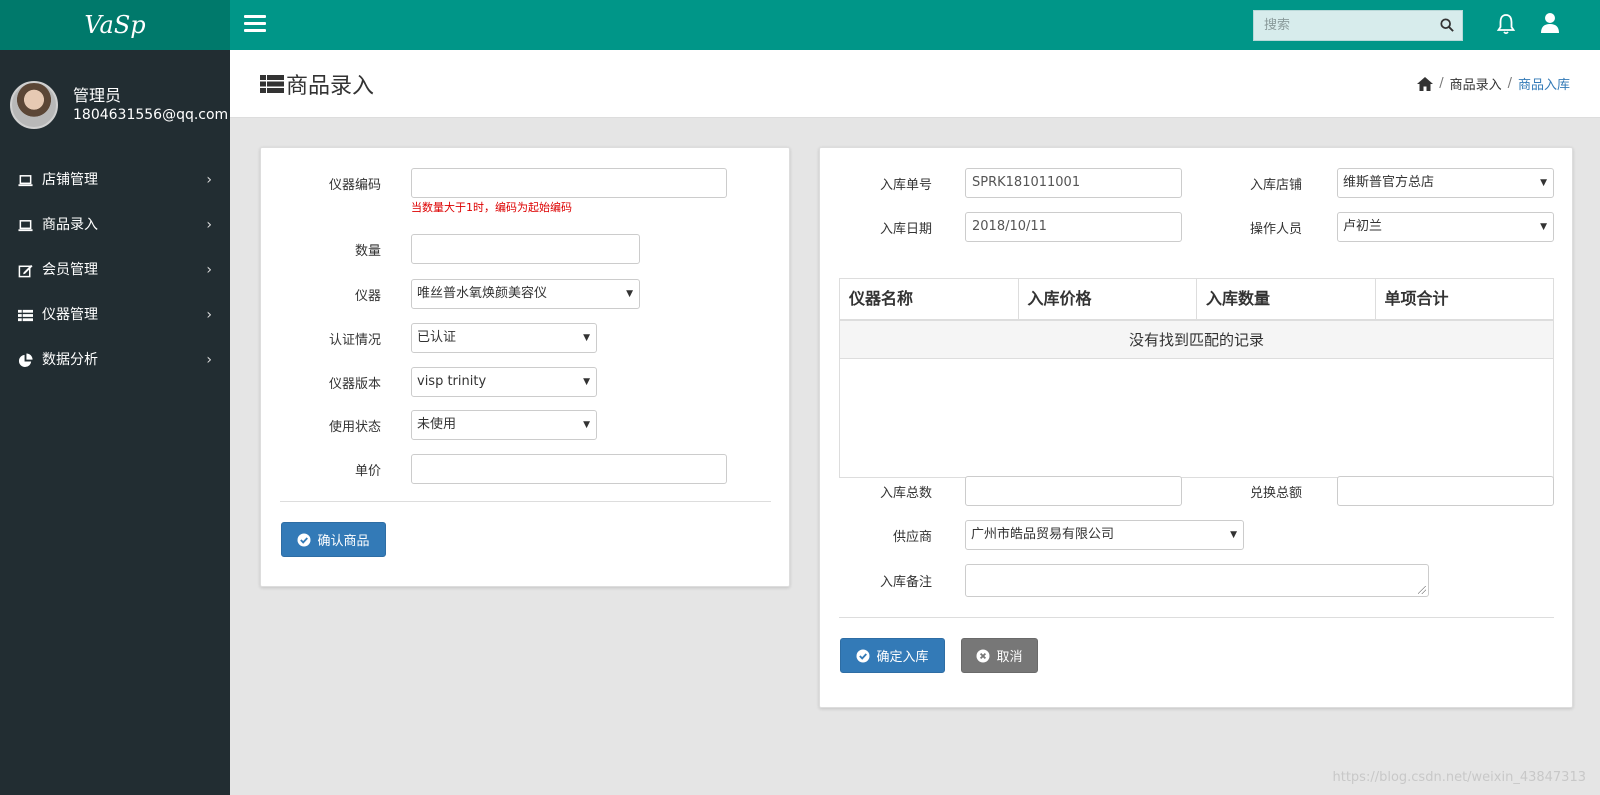 The height and width of the screenshot is (795, 1600). Describe the element at coordinates (800, 25) in the screenshot. I see `top-navbar: VaSp` at that location.